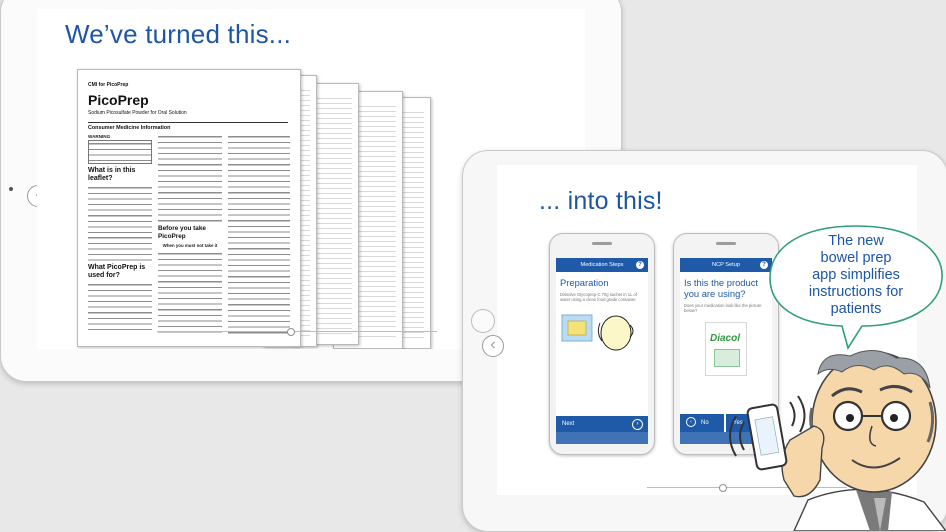  What do you see at coordinates (837, 440) in the screenshot?
I see `cartoon-doctor` at bounding box center [837, 440].